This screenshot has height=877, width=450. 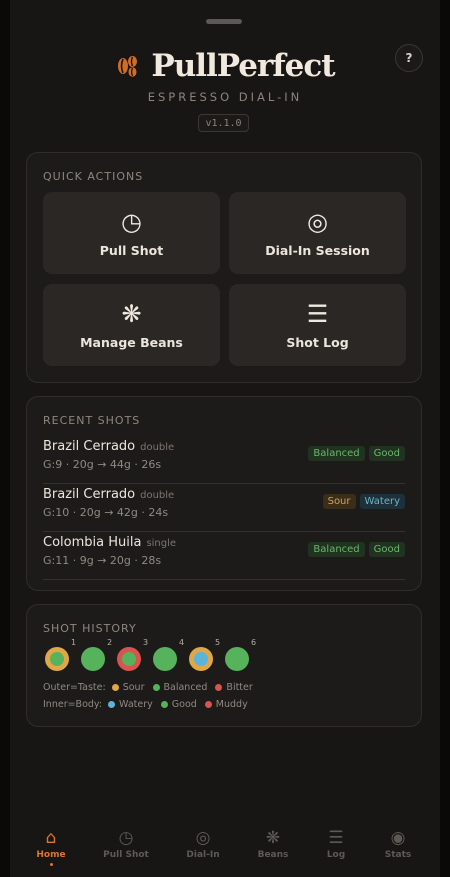 What do you see at coordinates (115, 687) in the screenshot?
I see `sour-swatch` at bounding box center [115, 687].